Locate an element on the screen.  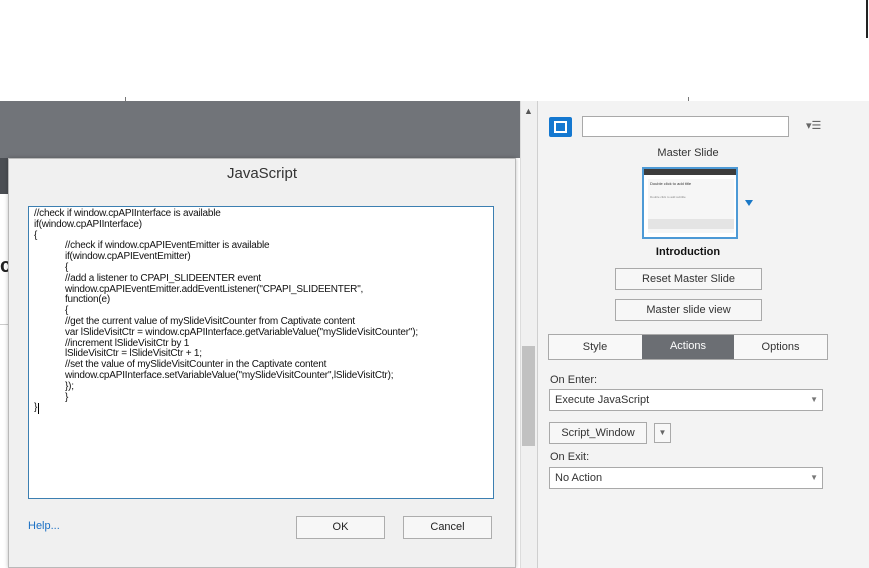
slide-icon is located at coordinates (560, 127).